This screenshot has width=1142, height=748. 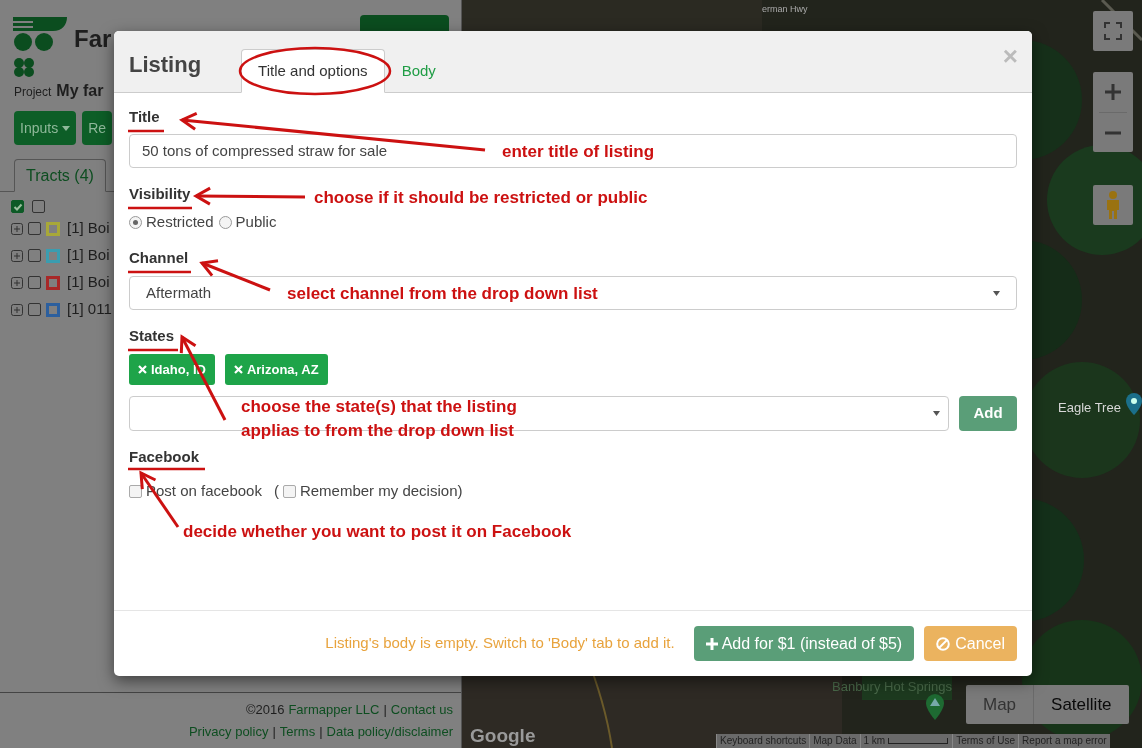 I want to click on field-label: Facebook, so click(x=164, y=456).